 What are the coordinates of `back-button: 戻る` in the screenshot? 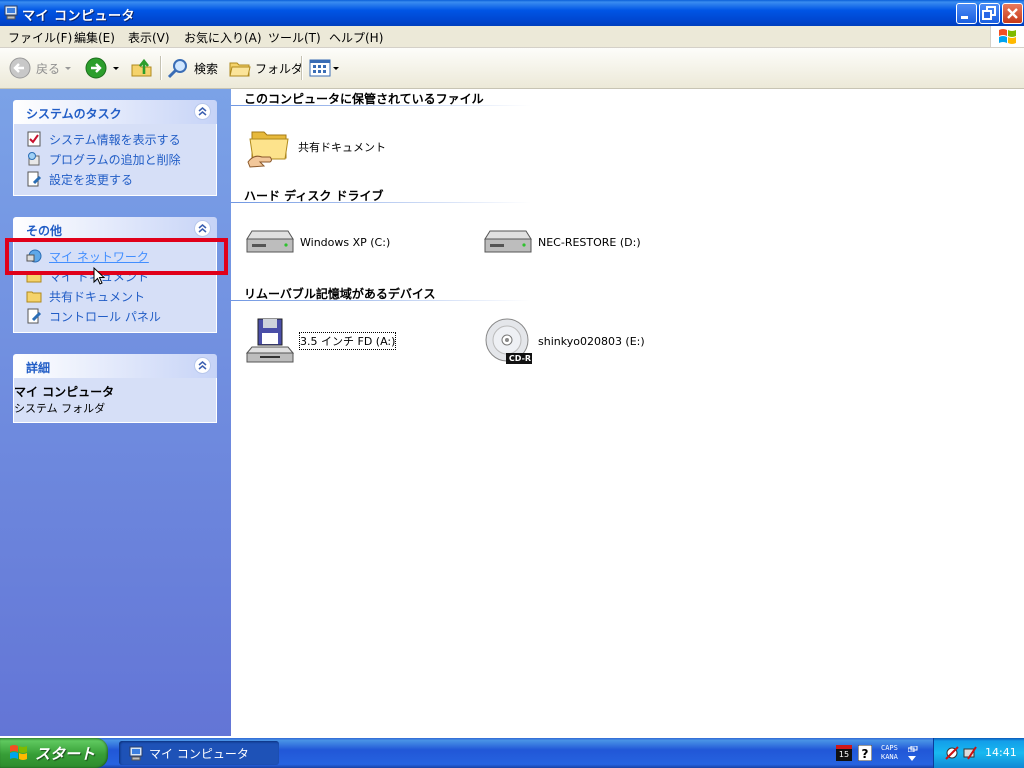 It's located at (40, 68).